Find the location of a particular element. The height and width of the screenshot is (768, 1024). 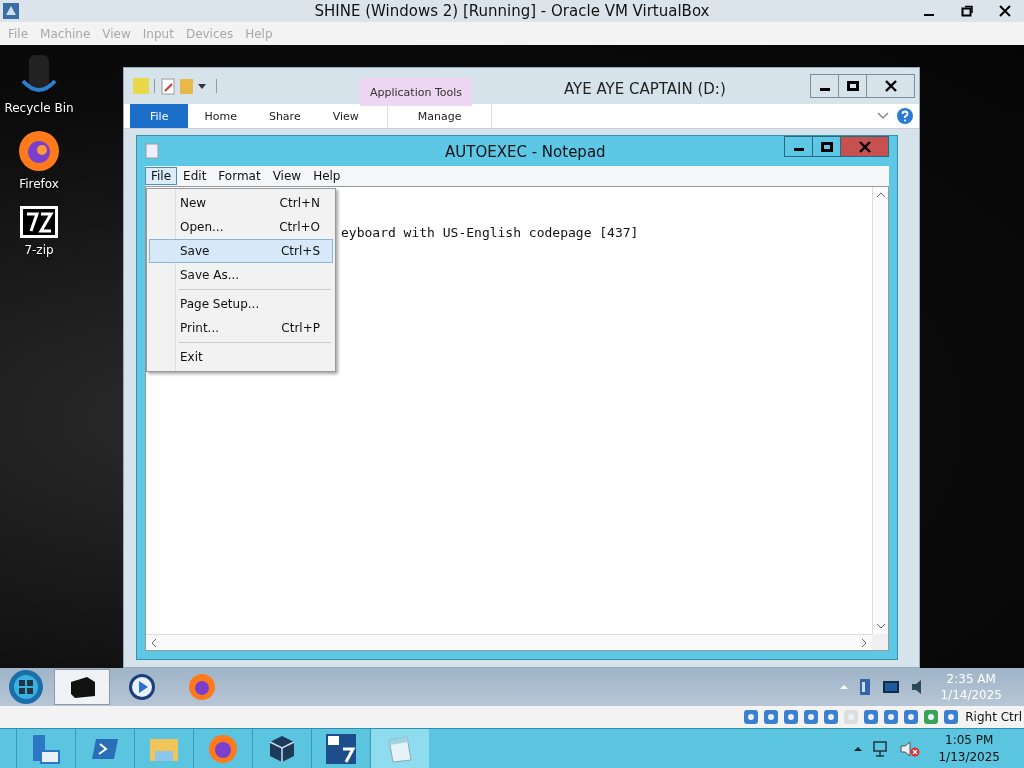

restore-icon is located at coordinates (967, 11).